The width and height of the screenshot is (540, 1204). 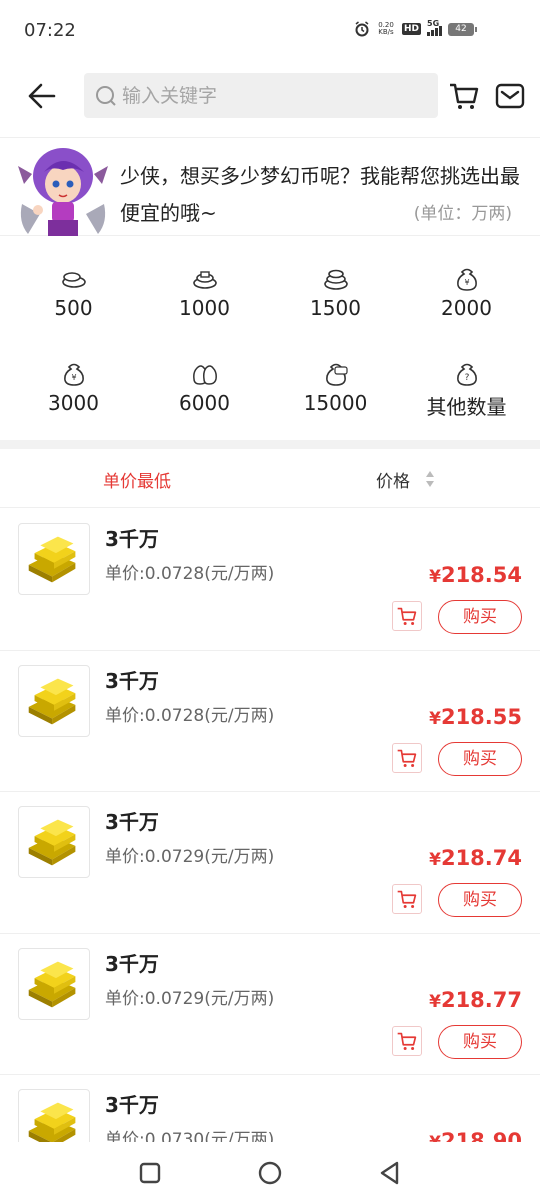 What do you see at coordinates (270, 444) in the screenshot?
I see `section-divider` at bounding box center [270, 444].